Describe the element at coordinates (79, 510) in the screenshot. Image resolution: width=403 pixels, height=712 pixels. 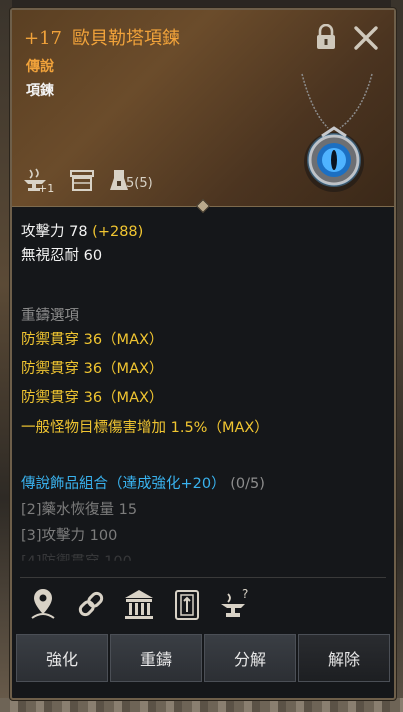
I see `set-bonus-item: [2]藥水恢復量 15` at that location.